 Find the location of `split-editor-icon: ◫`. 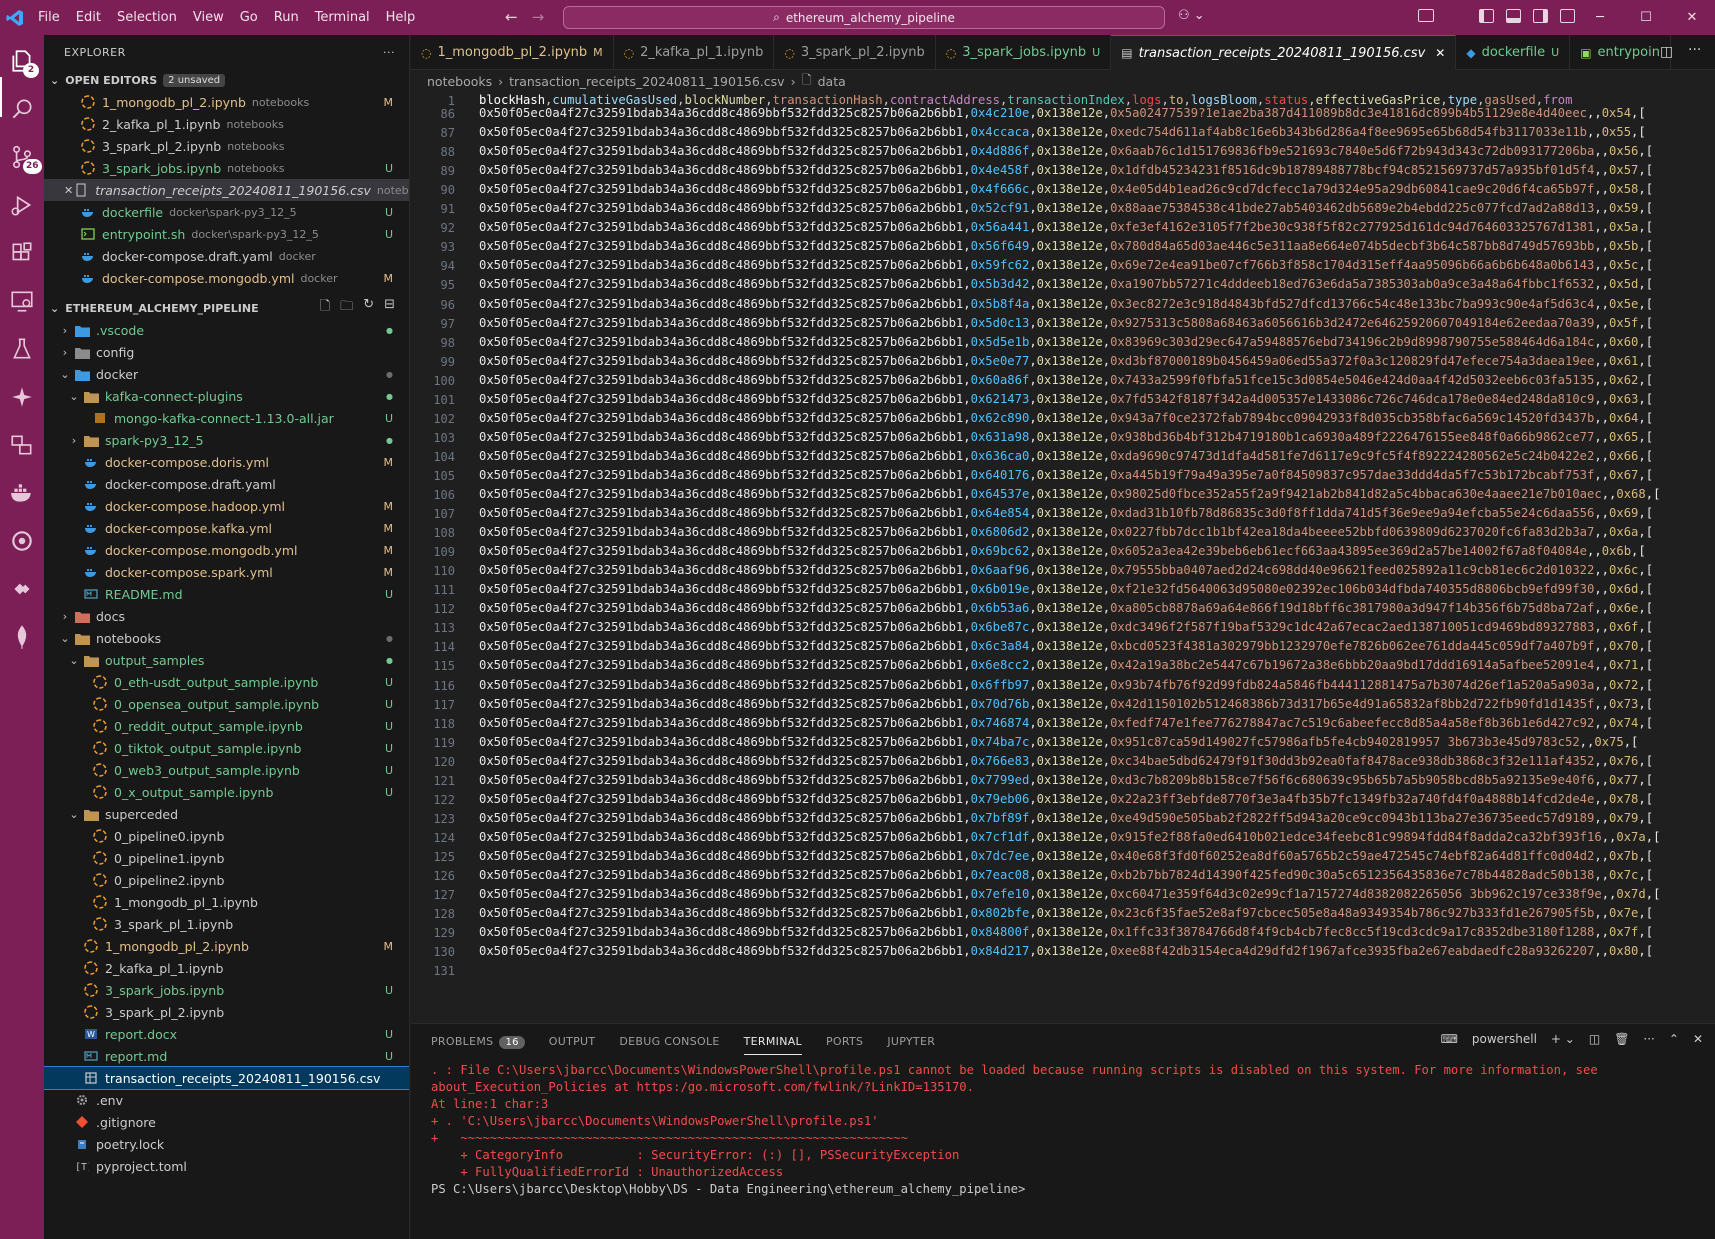

split-editor-icon: ◫ is located at coordinates (1666, 52).